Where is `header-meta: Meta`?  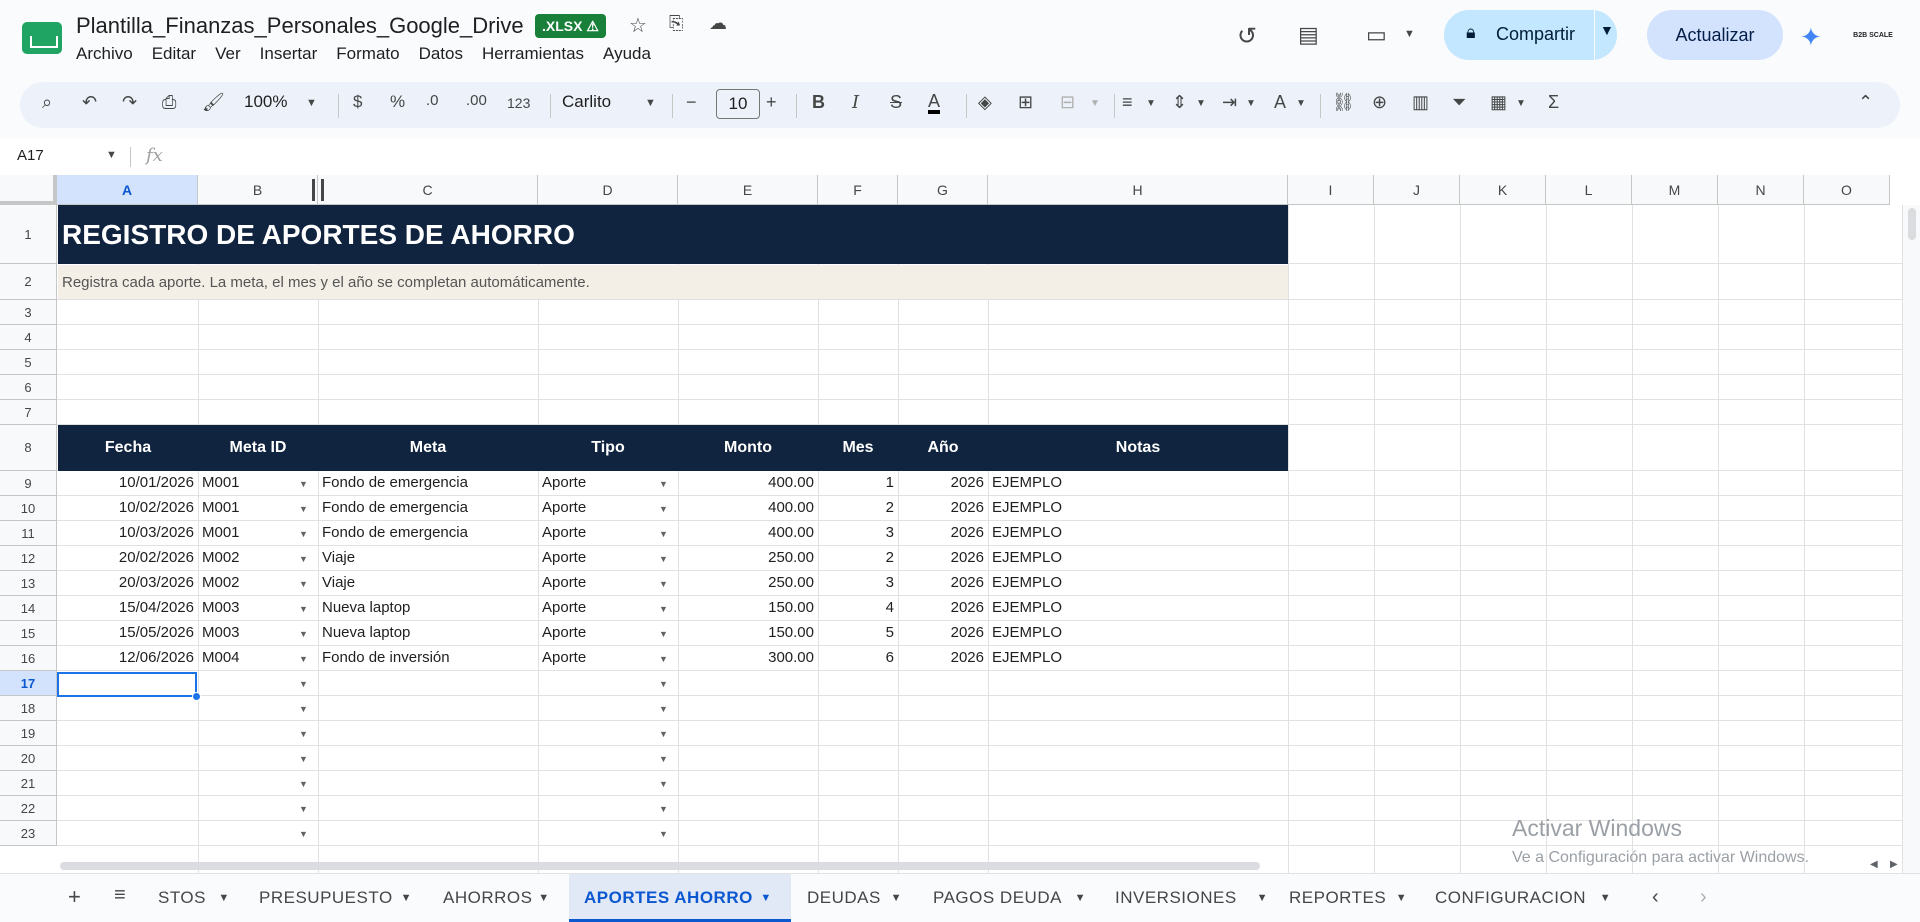 header-meta: Meta is located at coordinates (428, 448).